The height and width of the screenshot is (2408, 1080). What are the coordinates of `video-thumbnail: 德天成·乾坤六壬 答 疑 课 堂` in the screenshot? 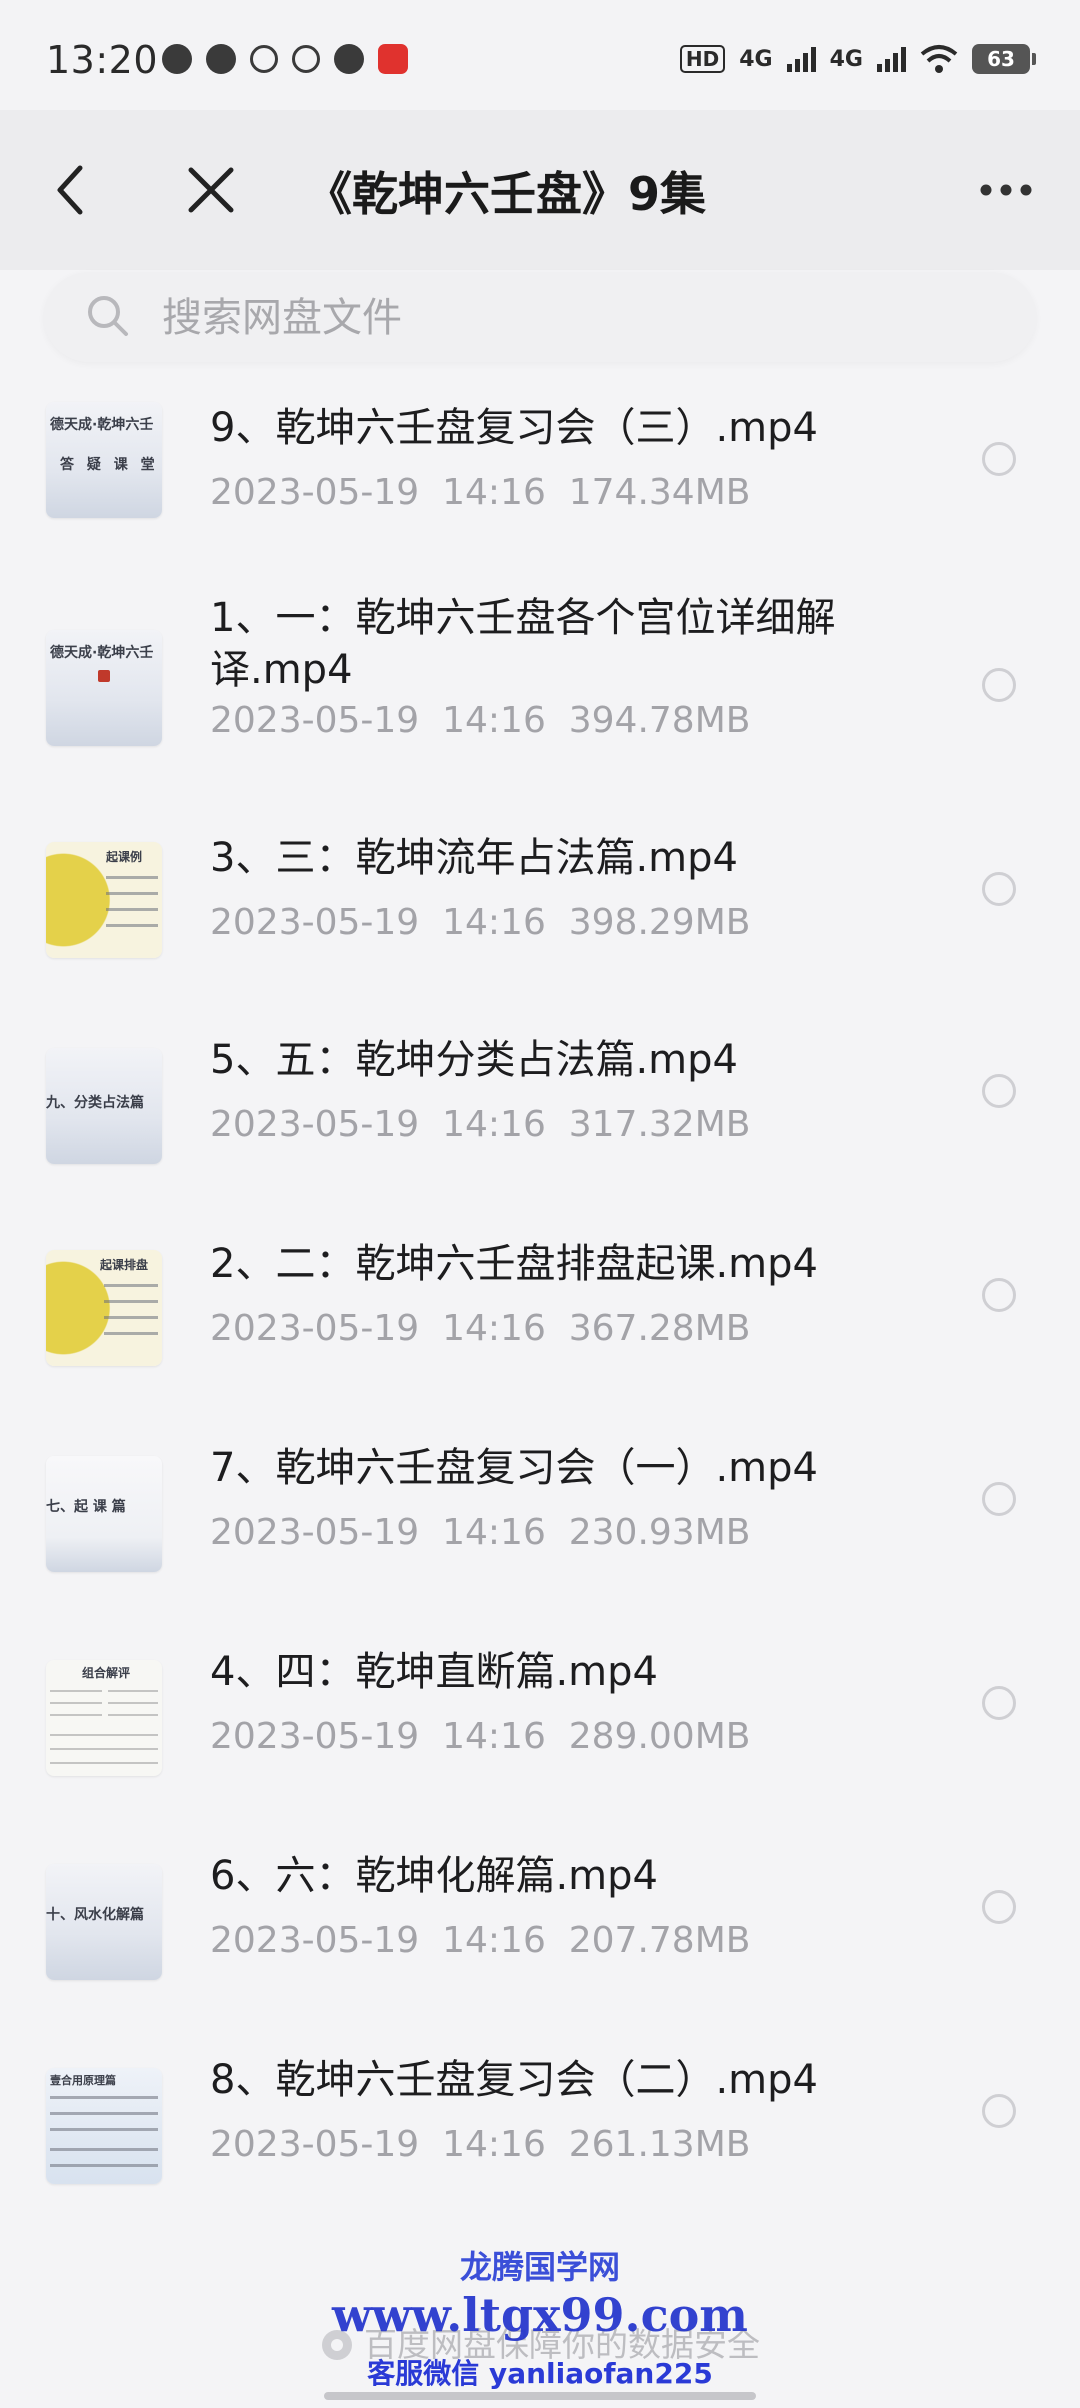 It's located at (104, 460).